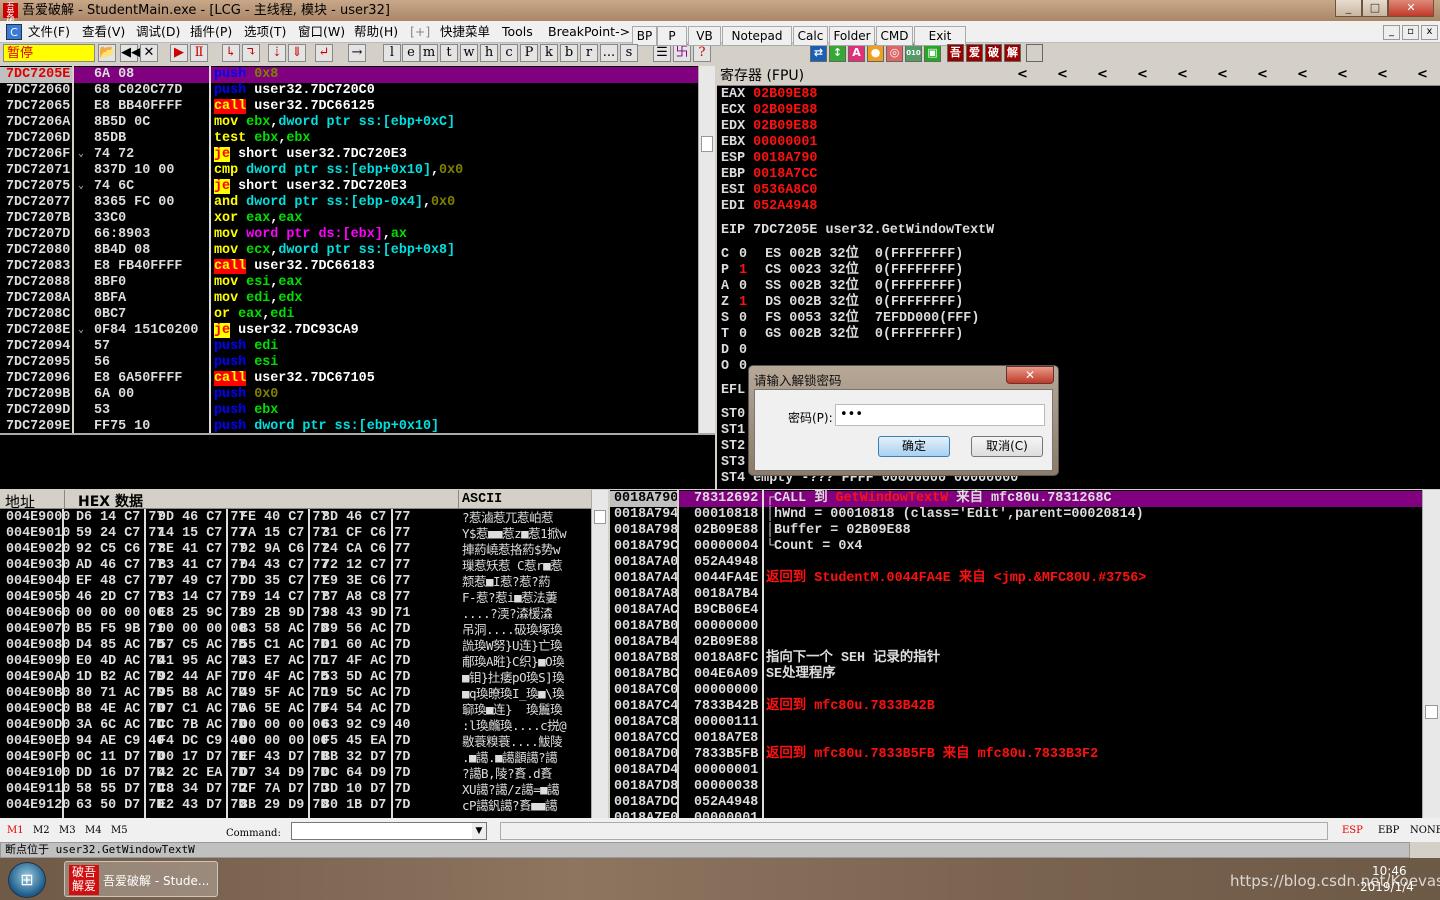 The height and width of the screenshot is (900, 1440). Describe the element at coordinates (1016, 787) in the screenshot. I see `stack-row: 0018A7D8 00000038` at that location.